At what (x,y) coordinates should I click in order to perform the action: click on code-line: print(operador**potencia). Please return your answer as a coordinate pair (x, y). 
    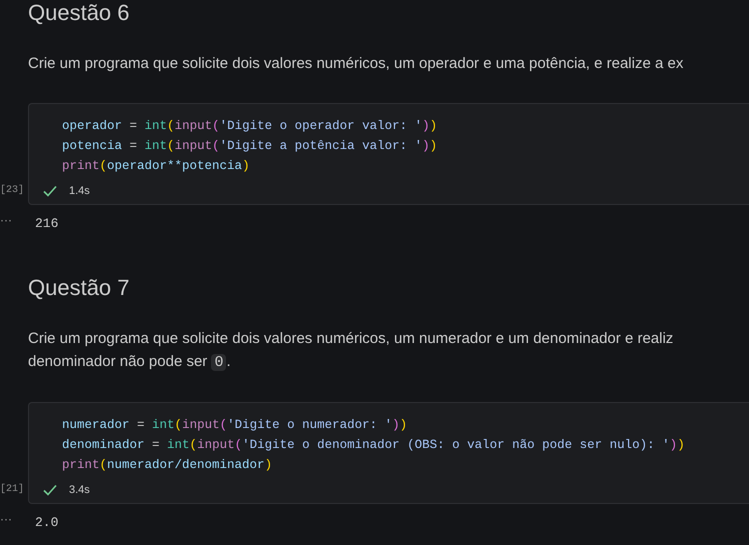
    Looking at the image, I should click on (156, 166).